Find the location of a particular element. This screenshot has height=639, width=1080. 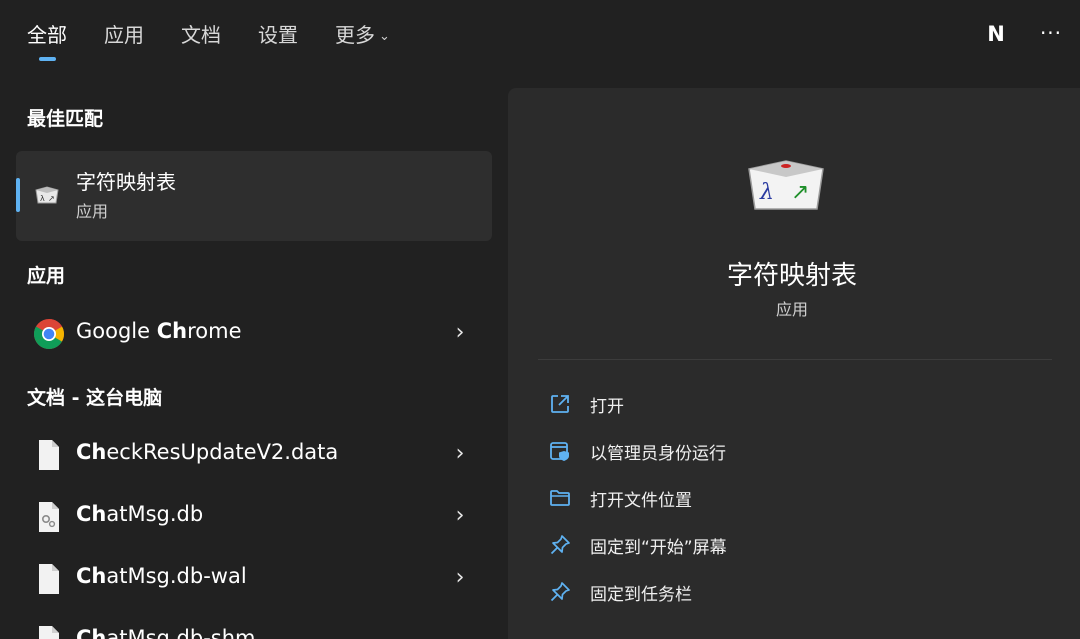

document-item: CheckResUpdateV2.data › is located at coordinates (254, 455).